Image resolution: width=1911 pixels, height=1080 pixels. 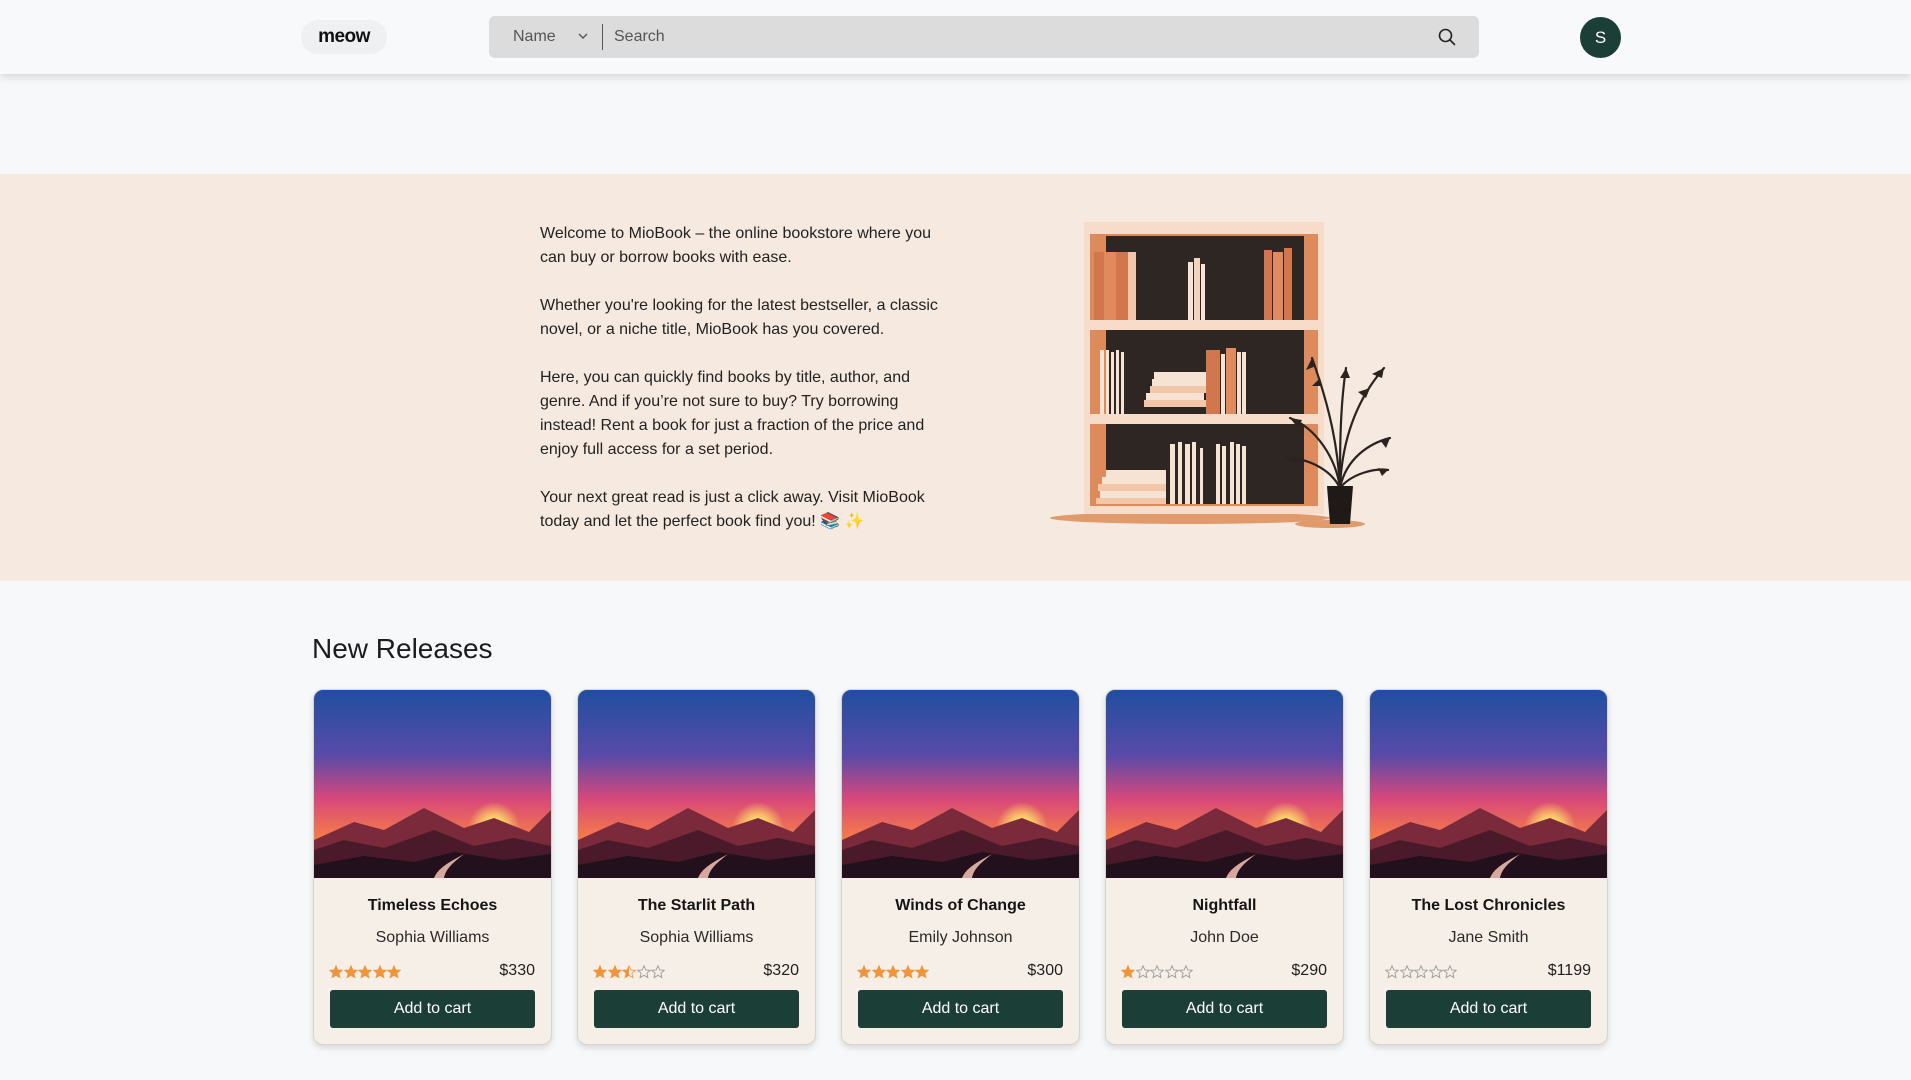 What do you see at coordinates (1224, 906) in the screenshot?
I see `book-title: Nightfall` at bounding box center [1224, 906].